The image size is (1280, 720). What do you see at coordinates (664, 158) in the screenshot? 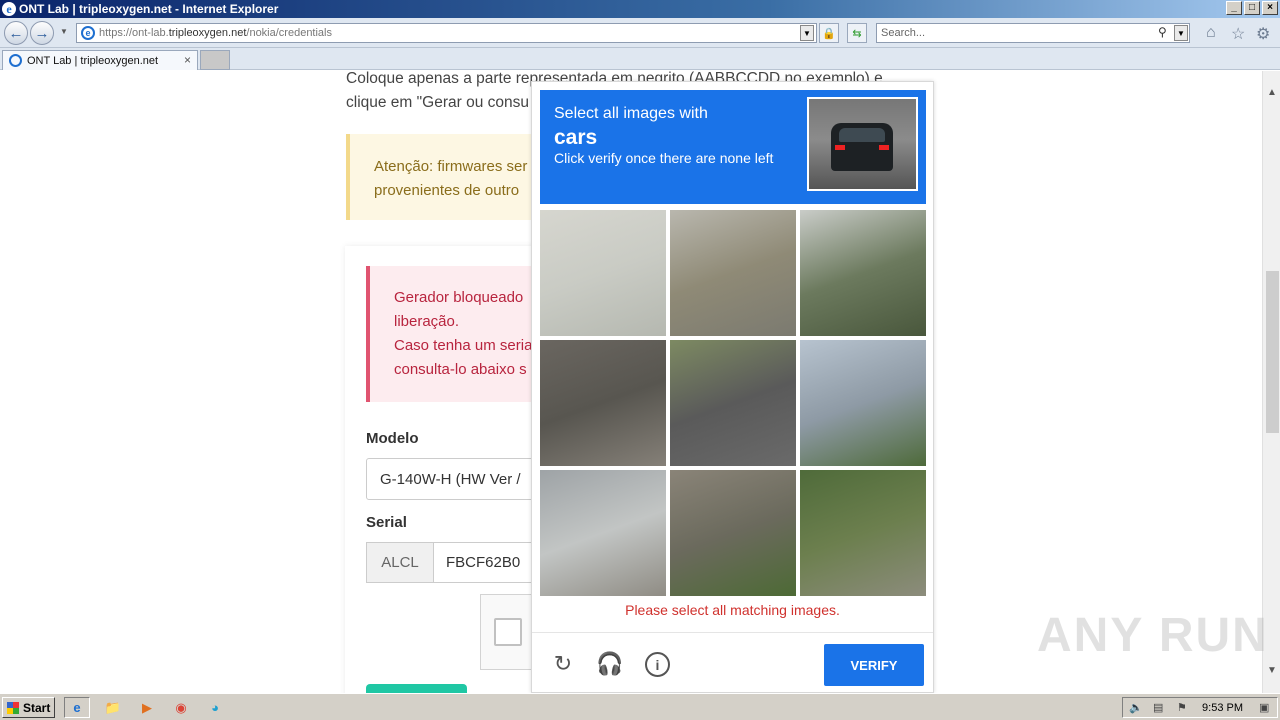
I see `captcha-subinstruction: Click verify once there are none left` at bounding box center [664, 158].